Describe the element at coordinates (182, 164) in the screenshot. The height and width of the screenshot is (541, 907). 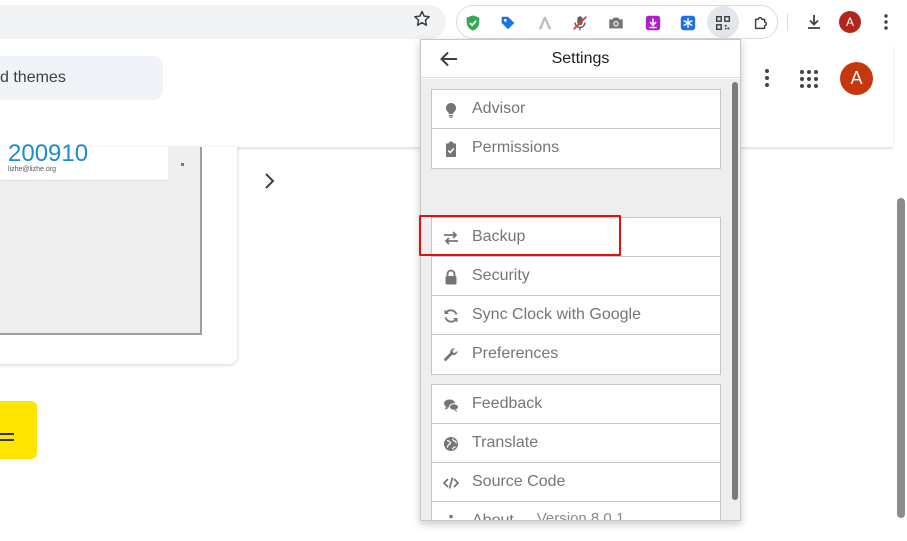
I see `timer-pie-icon` at that location.